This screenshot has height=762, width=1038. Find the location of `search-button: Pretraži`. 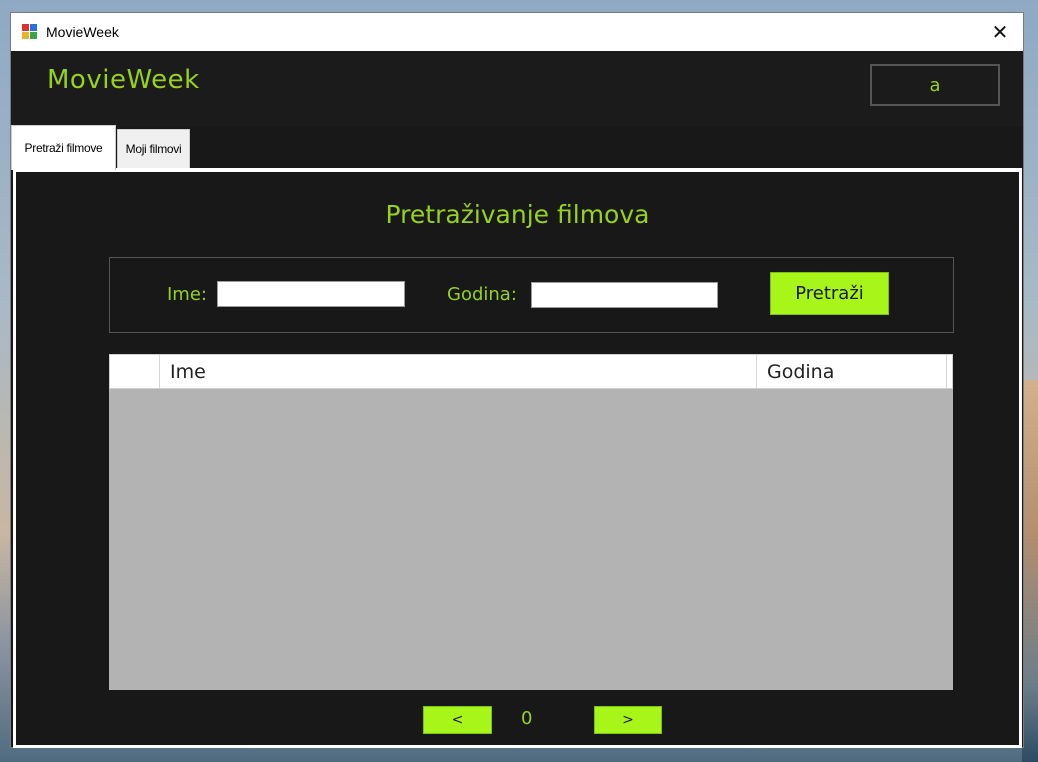

search-button: Pretraži is located at coordinates (829, 293).